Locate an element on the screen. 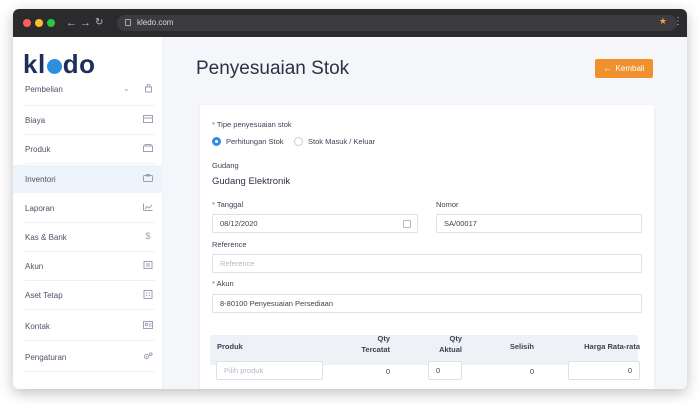 This screenshot has height=404, width=700. close-window-dot is located at coordinates (27, 23).